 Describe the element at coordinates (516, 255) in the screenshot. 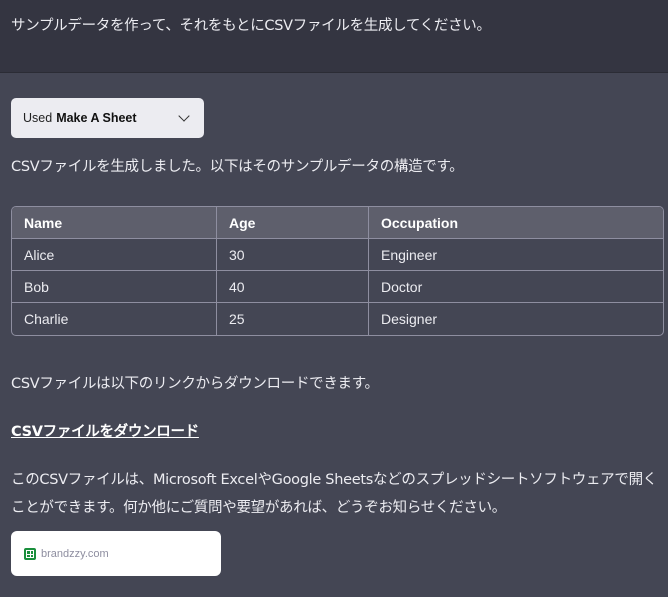

I see `table-cell: Engineer` at that location.